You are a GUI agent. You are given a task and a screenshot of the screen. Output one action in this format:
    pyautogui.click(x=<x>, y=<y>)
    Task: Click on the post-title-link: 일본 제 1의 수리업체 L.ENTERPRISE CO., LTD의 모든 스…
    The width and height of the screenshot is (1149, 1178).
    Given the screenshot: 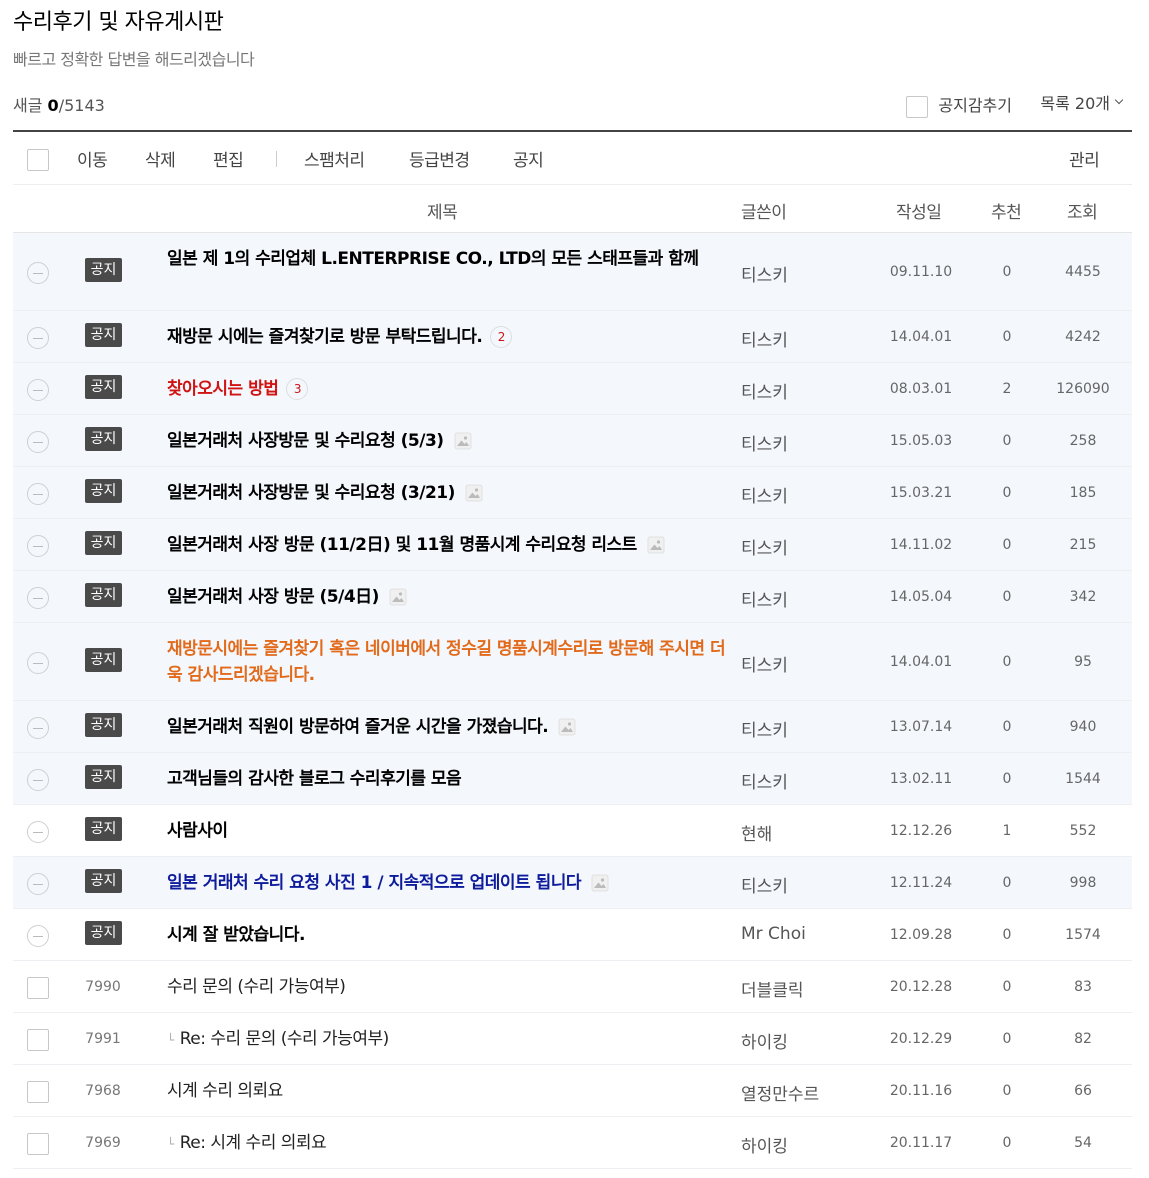 What is the action you would take?
    pyautogui.click(x=447, y=259)
    